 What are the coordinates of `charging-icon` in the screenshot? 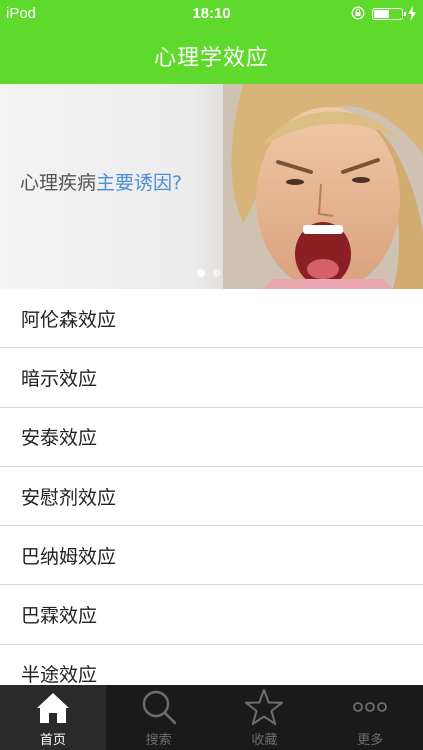 It's located at (412, 13).